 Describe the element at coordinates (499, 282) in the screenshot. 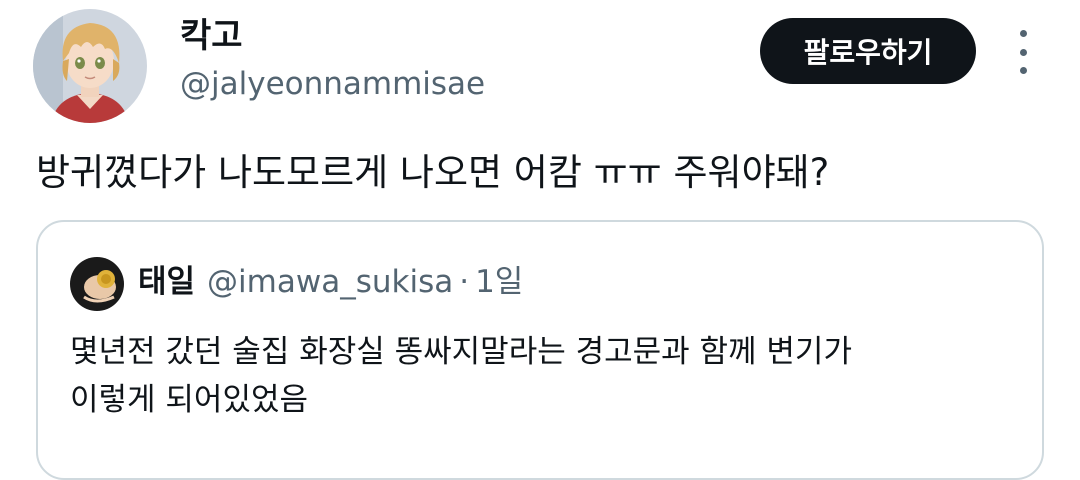

I see `quote-timestamp: 1일` at that location.